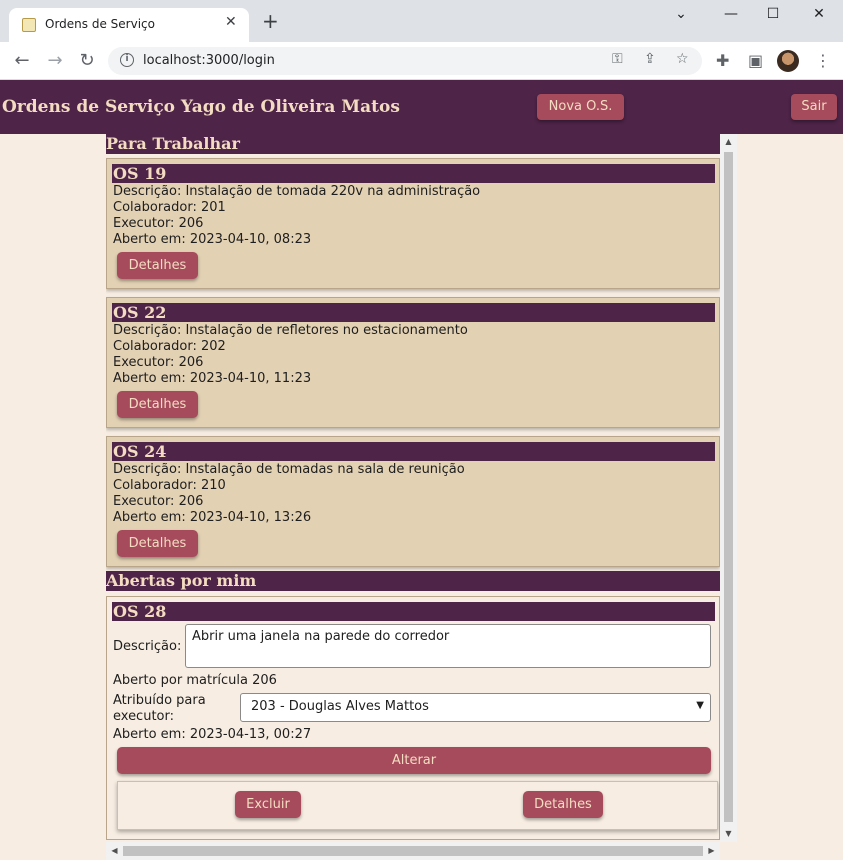 The image size is (843, 860). I want to click on work-order-title: OS 24, so click(413, 451).